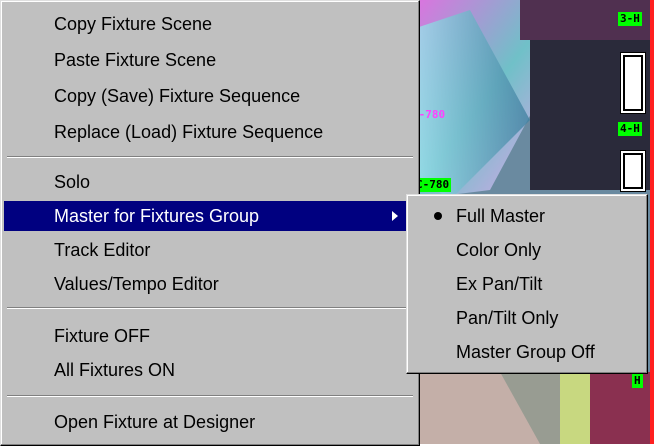 The image size is (654, 446). Describe the element at coordinates (210, 182) in the screenshot. I see `menu-item-solo: Solo` at that location.